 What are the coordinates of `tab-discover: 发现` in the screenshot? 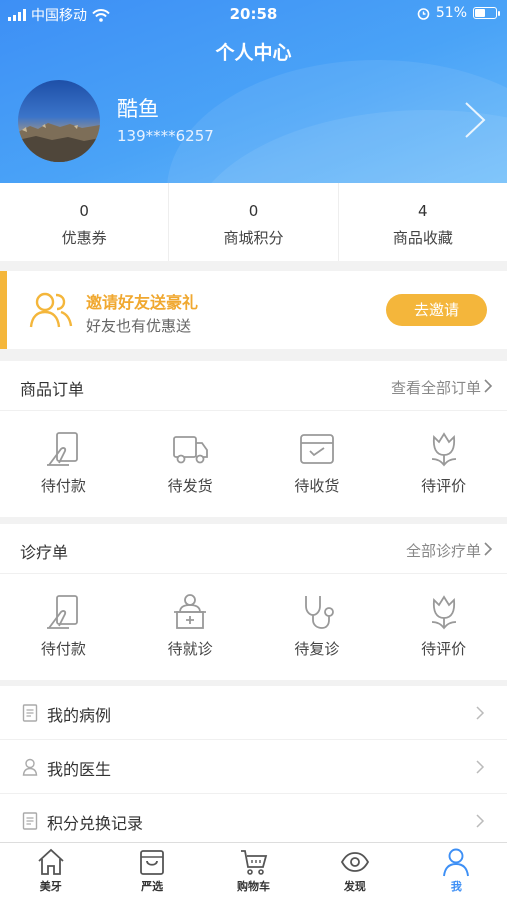 It's located at (354, 871).